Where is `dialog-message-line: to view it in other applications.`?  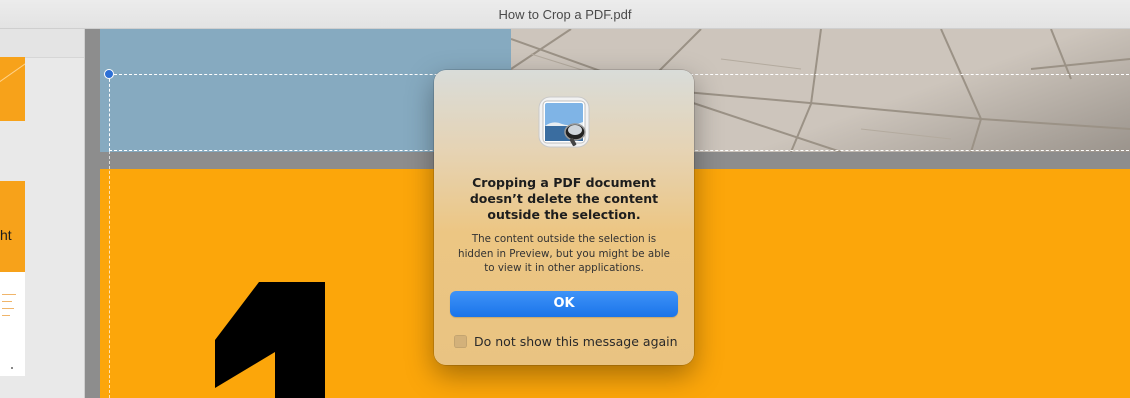
dialog-message-line: to view it in other applications. is located at coordinates (564, 268).